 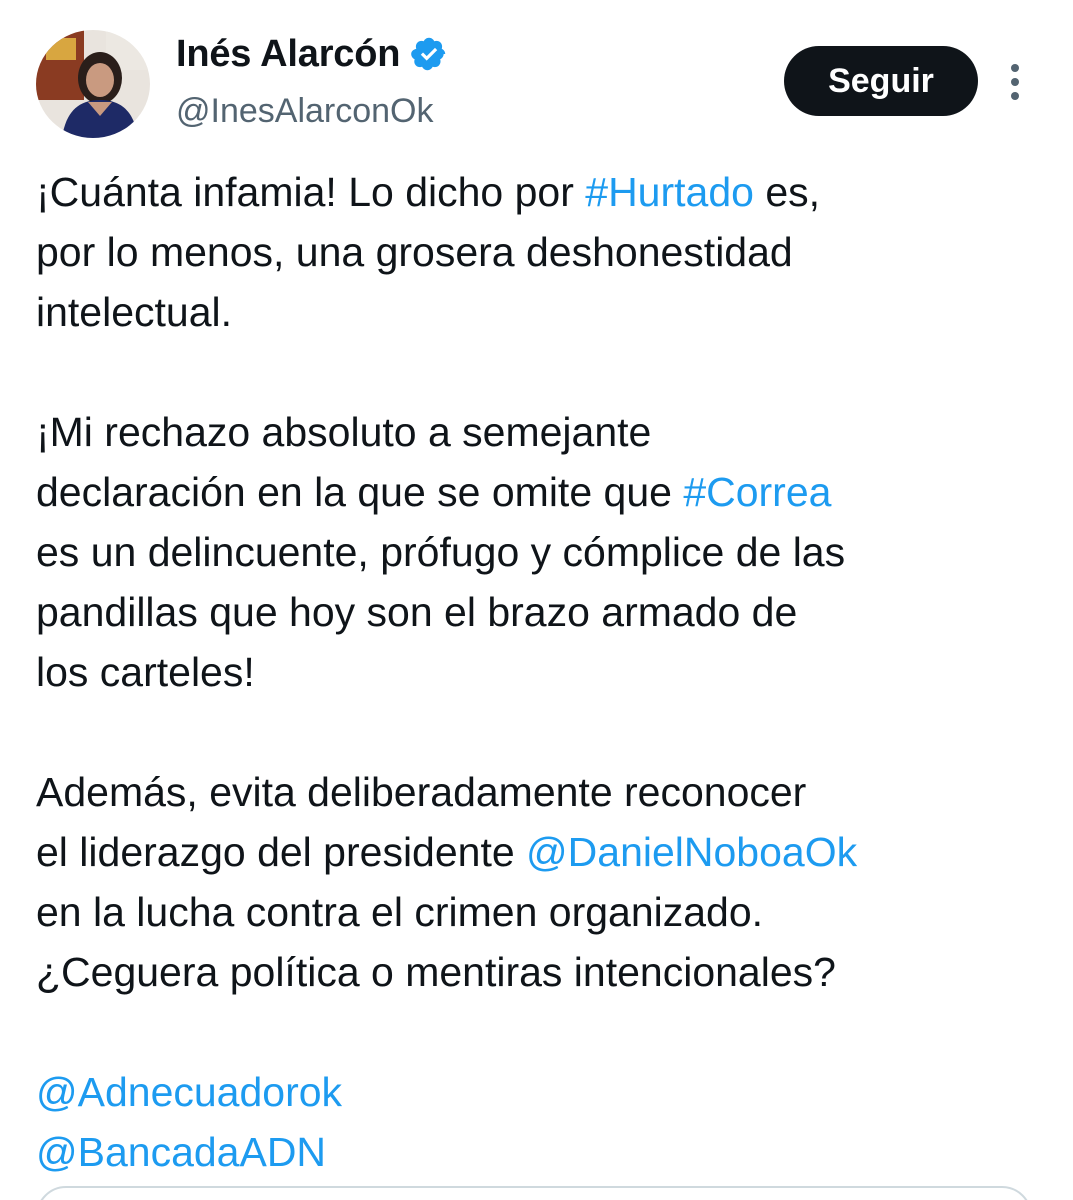 I want to click on tweet-text-fragment: el liderazgo del presidente, so click(x=281, y=852).